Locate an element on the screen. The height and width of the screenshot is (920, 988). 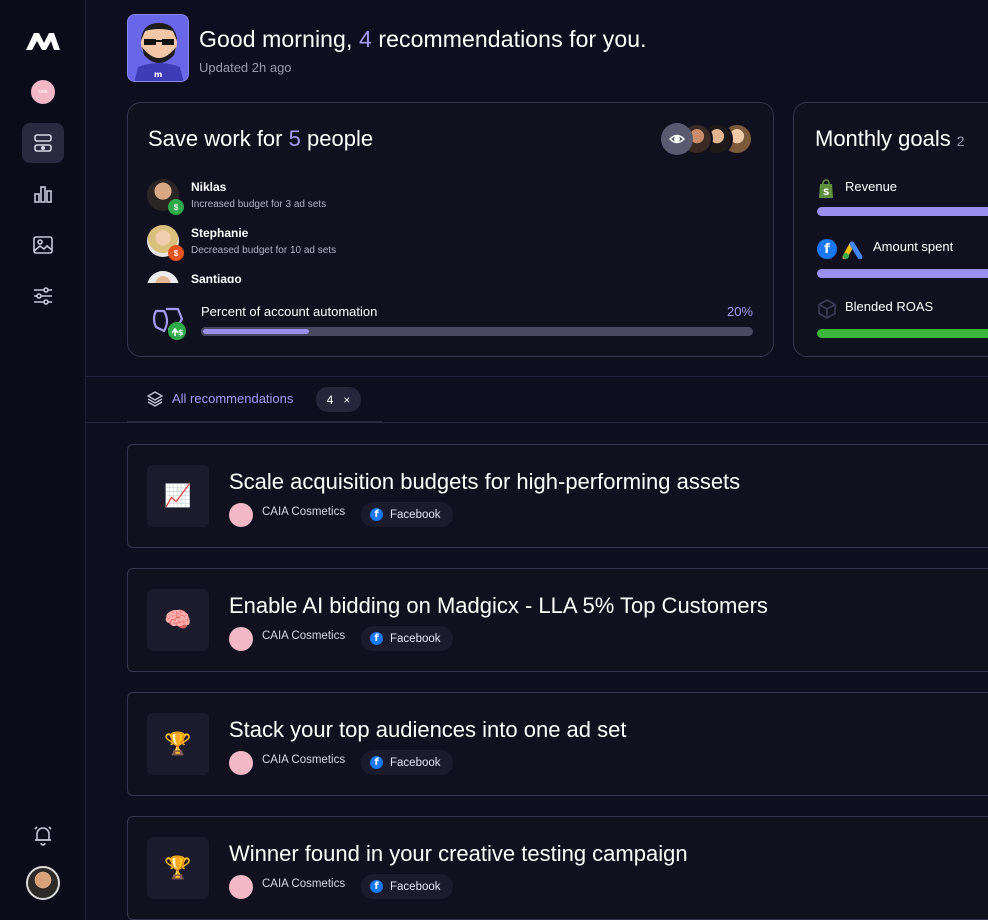
recommendation-count-chip: 4 × is located at coordinates (338, 399).